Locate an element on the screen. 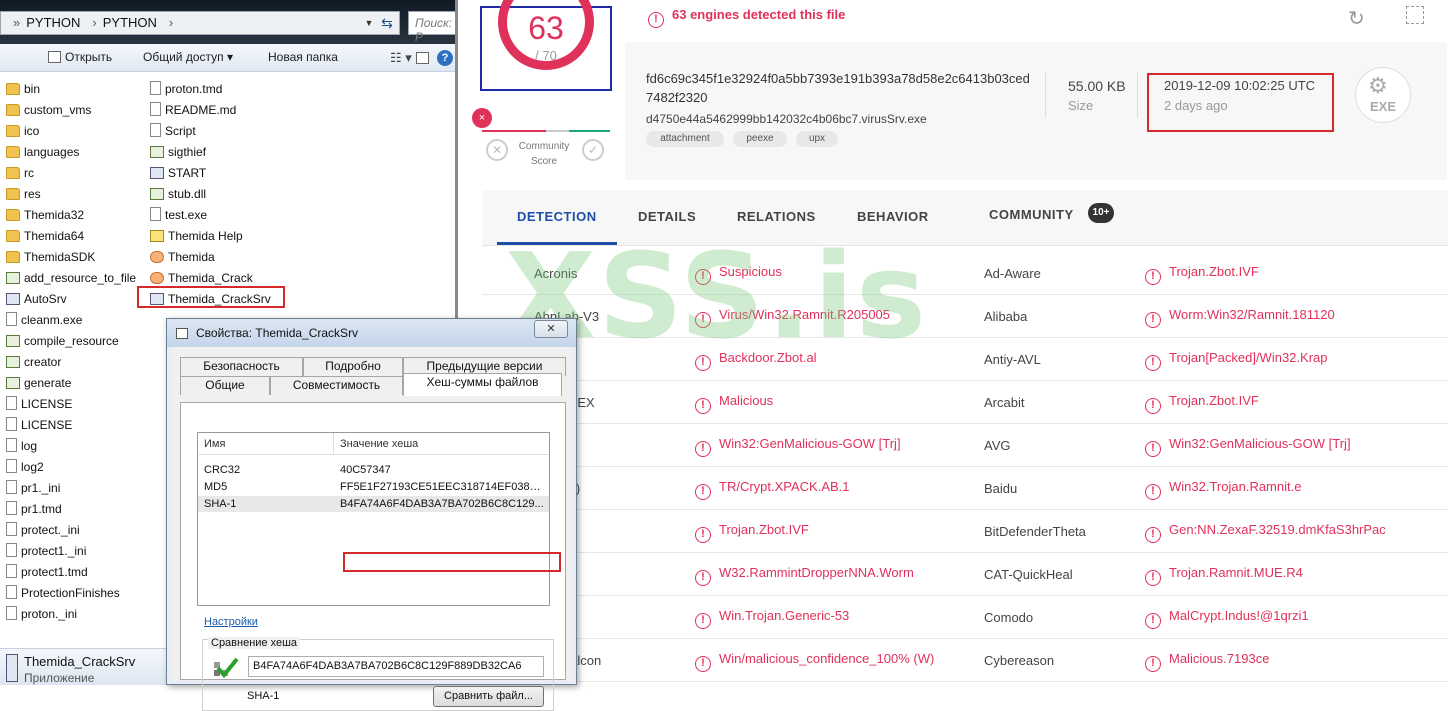  community-count-badge: 10+ is located at coordinates (1101, 213).